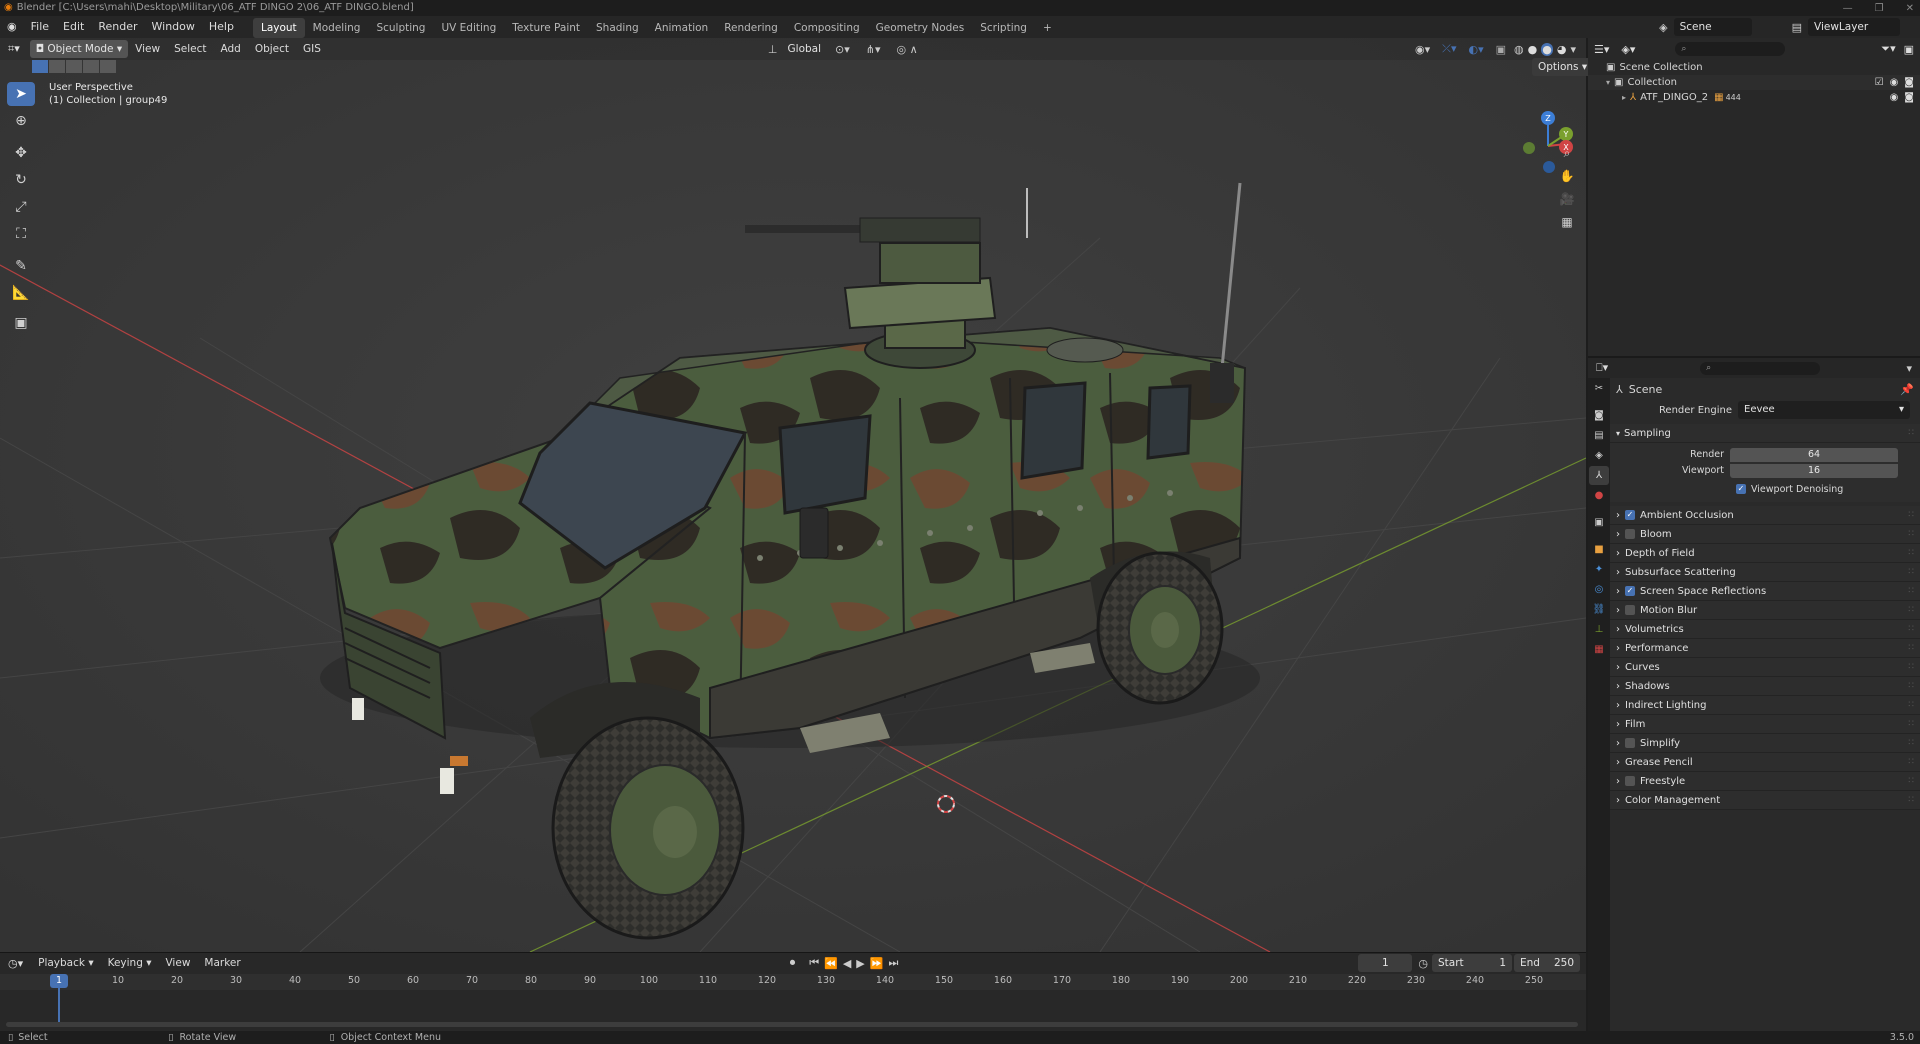  I want to click on panel-shadows: › Shadows ∷, so click(1765, 686).